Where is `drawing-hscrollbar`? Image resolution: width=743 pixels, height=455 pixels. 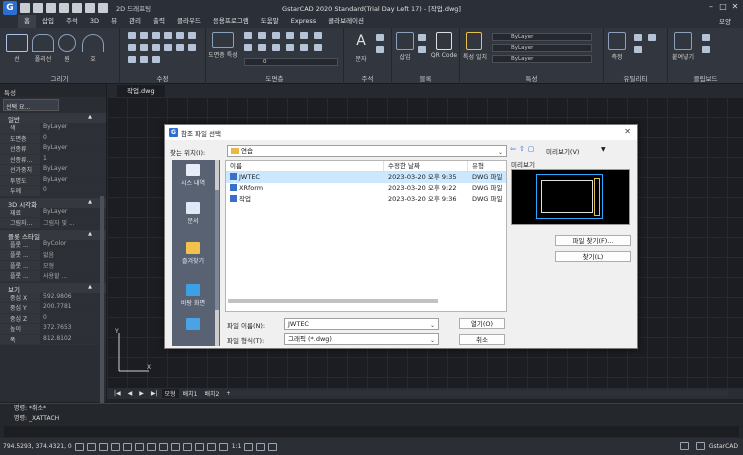
drawing-hscrollbar is located at coordinates (479, 393).